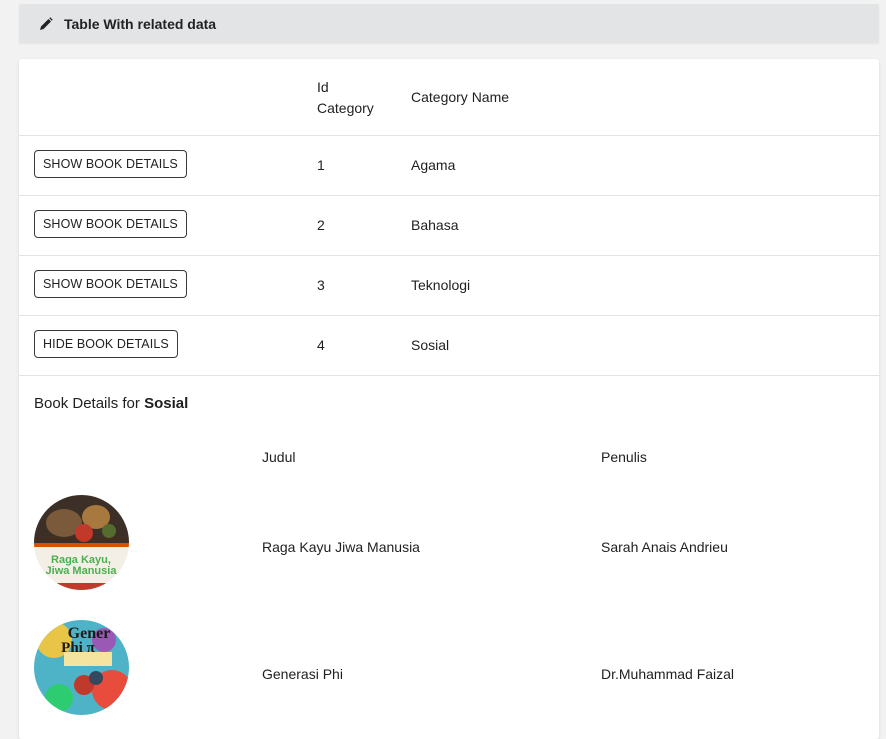 The height and width of the screenshot is (739, 886). Describe the element at coordinates (106, 344) in the screenshot. I see `hide-book-details-button: HIDE BOOK DETAILS` at that location.